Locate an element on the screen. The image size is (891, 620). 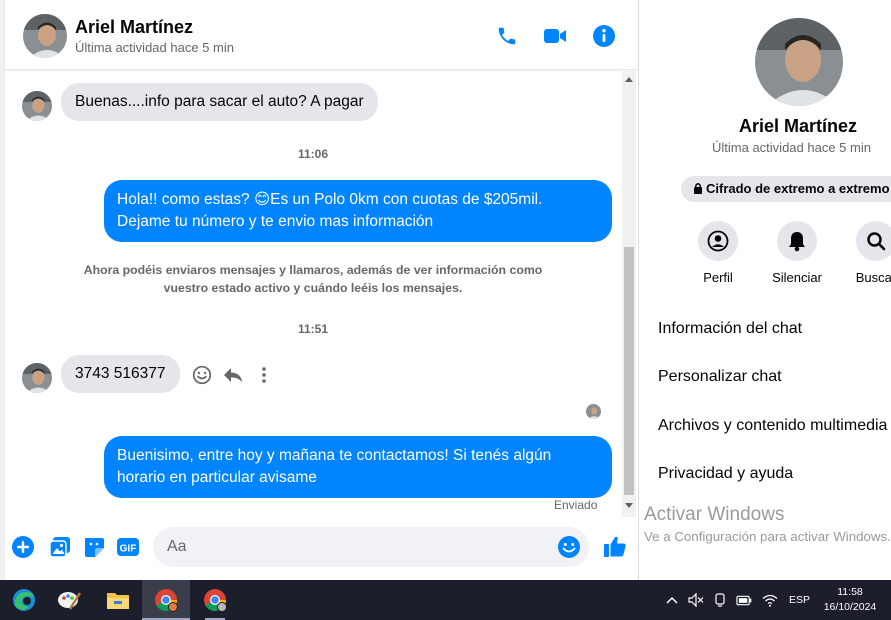
emoji-react-icon is located at coordinates (202, 375).